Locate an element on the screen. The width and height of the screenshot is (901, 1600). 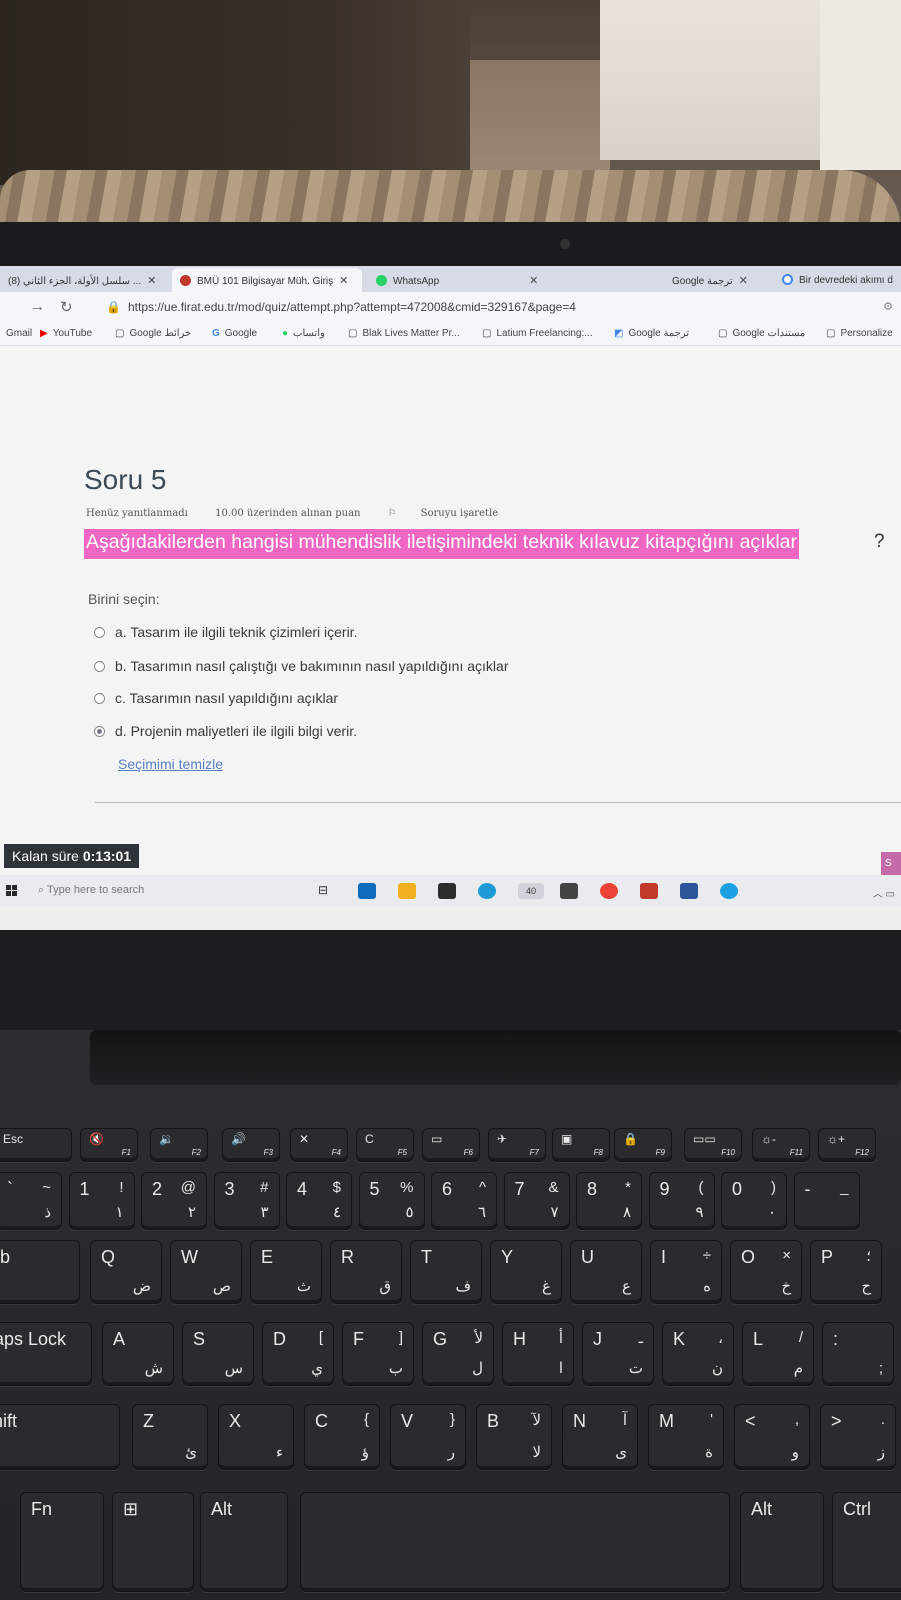
tab-arabic: سلسل الأولة، الجزء الثاني (8) ... ✕ is located at coordinates (85, 280).